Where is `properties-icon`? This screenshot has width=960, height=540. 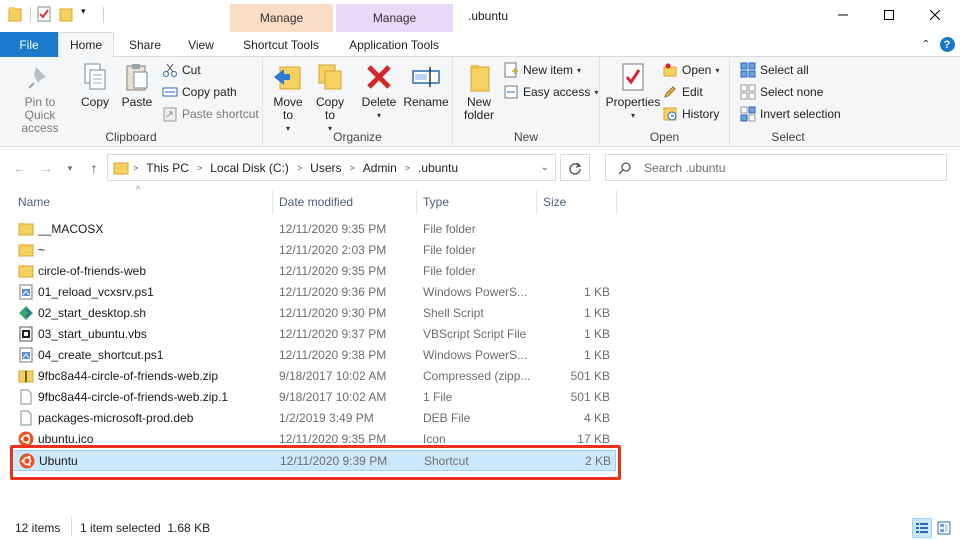 properties-icon is located at coordinates (45, 15).